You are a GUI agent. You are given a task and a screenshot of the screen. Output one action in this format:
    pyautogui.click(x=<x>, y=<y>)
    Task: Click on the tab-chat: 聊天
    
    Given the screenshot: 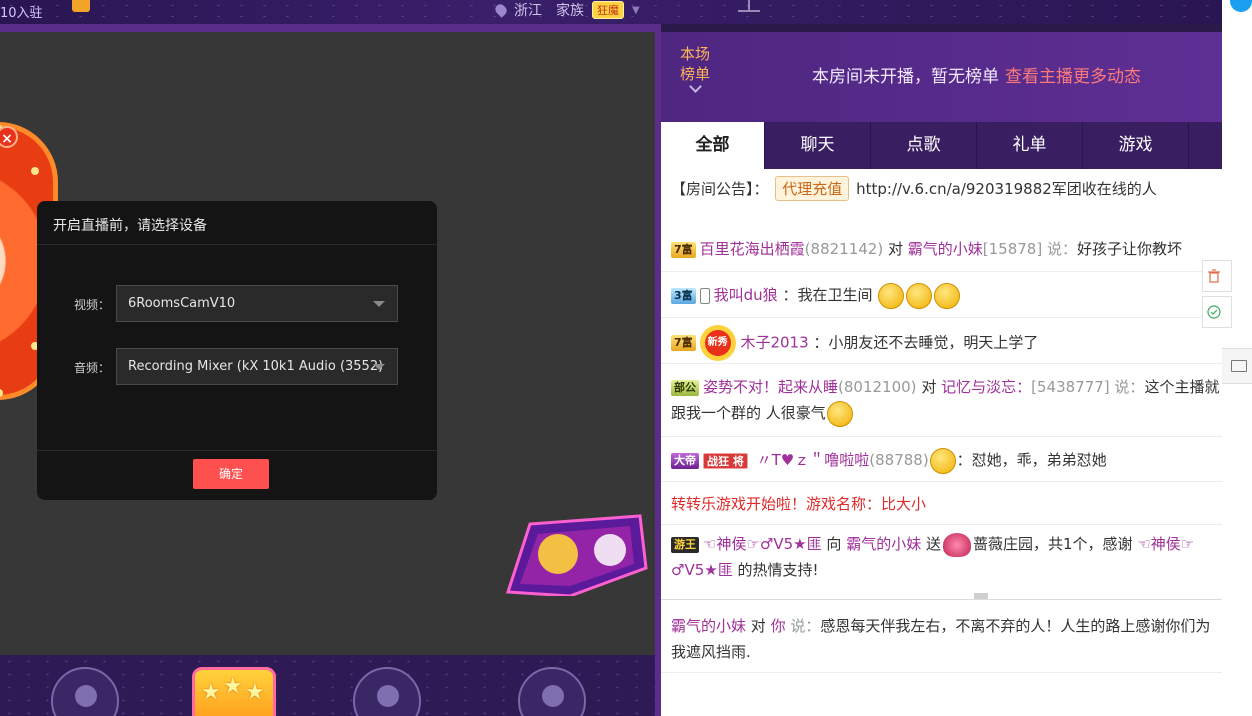 What is the action you would take?
    pyautogui.click(x=818, y=145)
    